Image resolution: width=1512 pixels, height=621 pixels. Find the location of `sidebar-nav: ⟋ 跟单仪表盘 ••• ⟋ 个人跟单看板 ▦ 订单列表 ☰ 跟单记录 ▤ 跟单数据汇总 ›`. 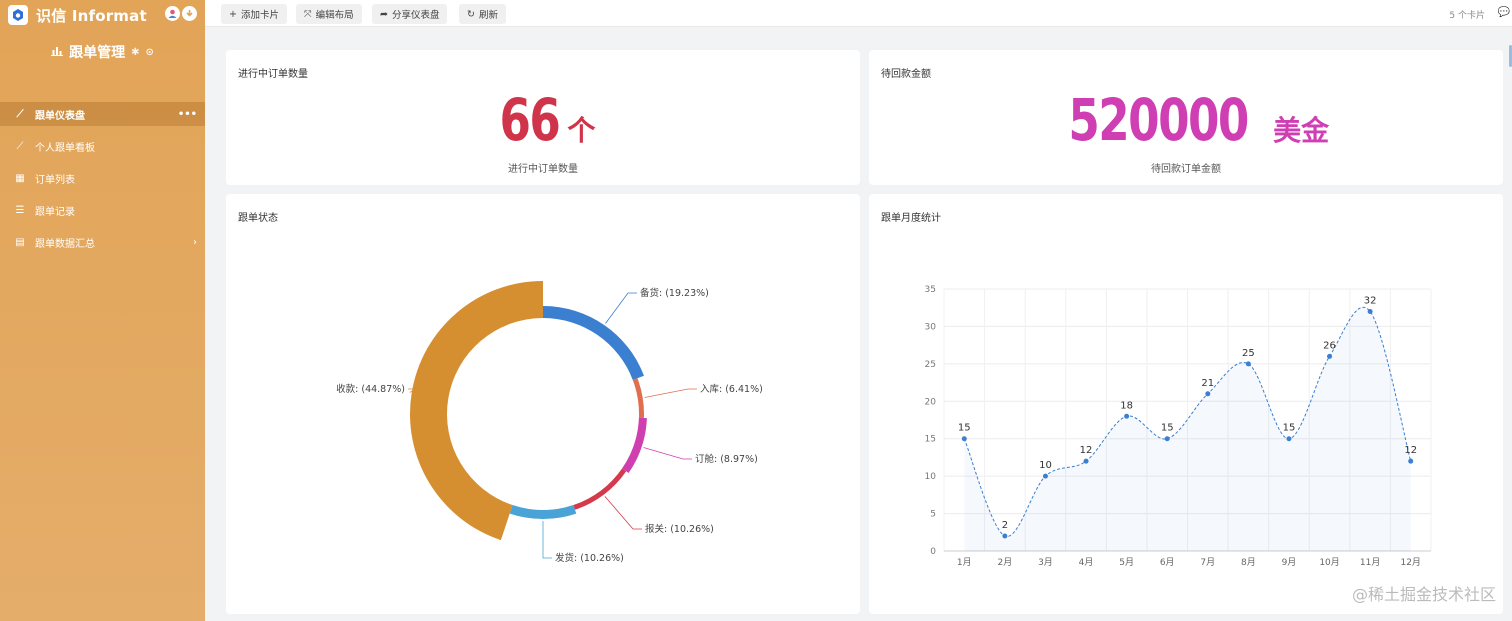

sidebar-nav: ⟋ 跟单仪表盘 ••• ⟋ 个人跟单看板 ▦ 订单列表 ☰ 跟单记录 ▤ 跟单数据汇总 › is located at coordinates (102, 178).